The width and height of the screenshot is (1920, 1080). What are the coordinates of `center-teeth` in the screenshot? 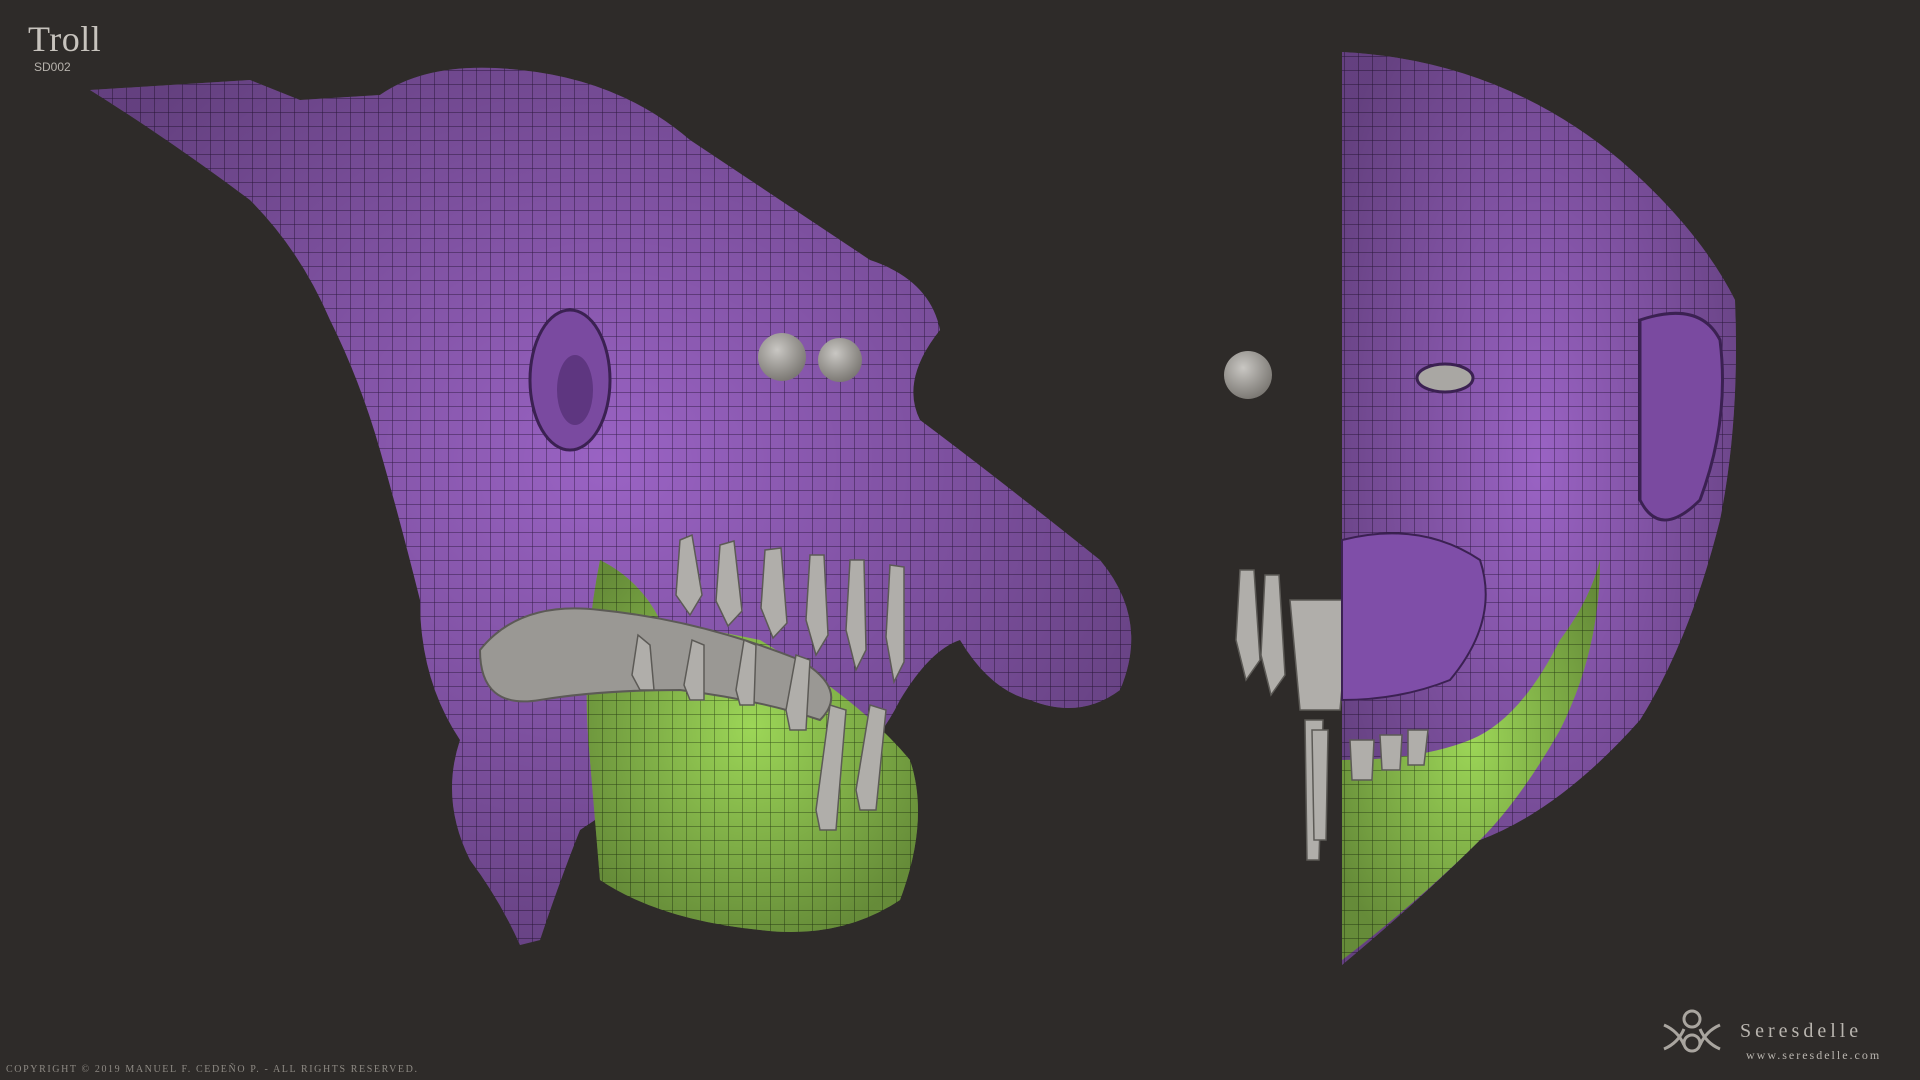 It's located at (1293, 715).